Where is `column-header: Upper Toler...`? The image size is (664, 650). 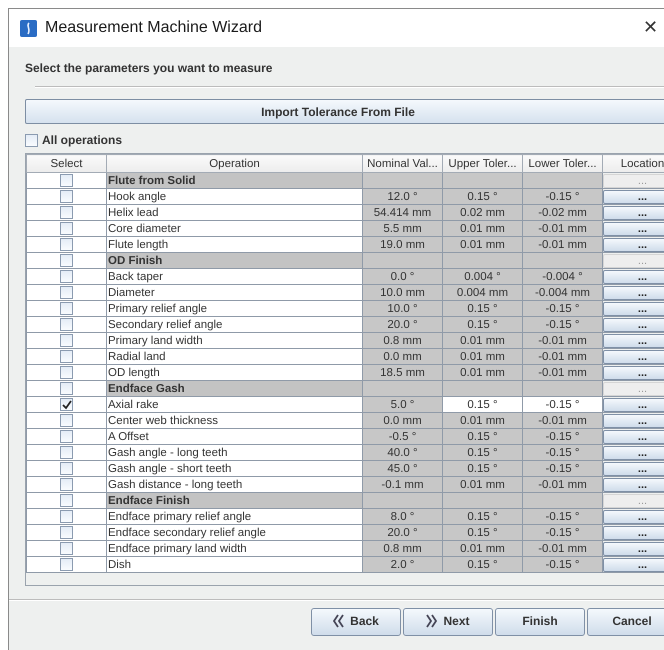
column-header: Upper Toler... is located at coordinates (482, 163).